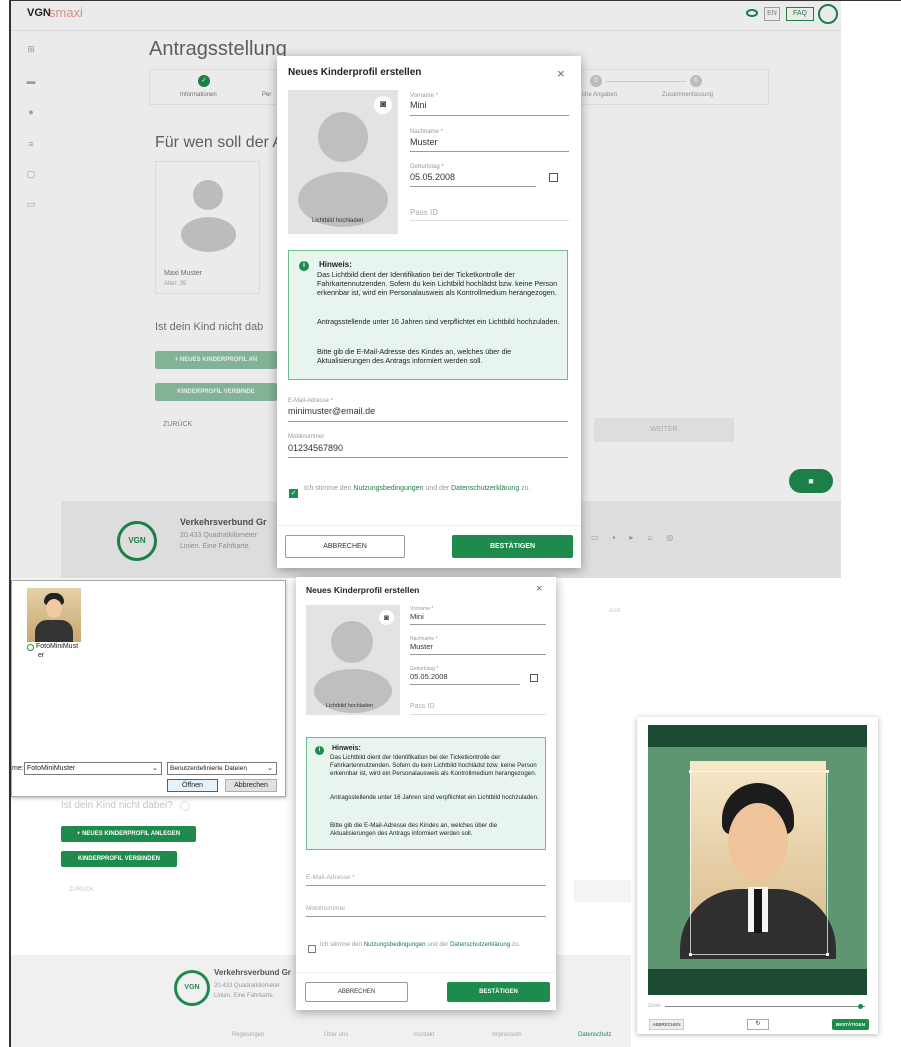  I want to click on crop-handle-tr, so click(827, 771).